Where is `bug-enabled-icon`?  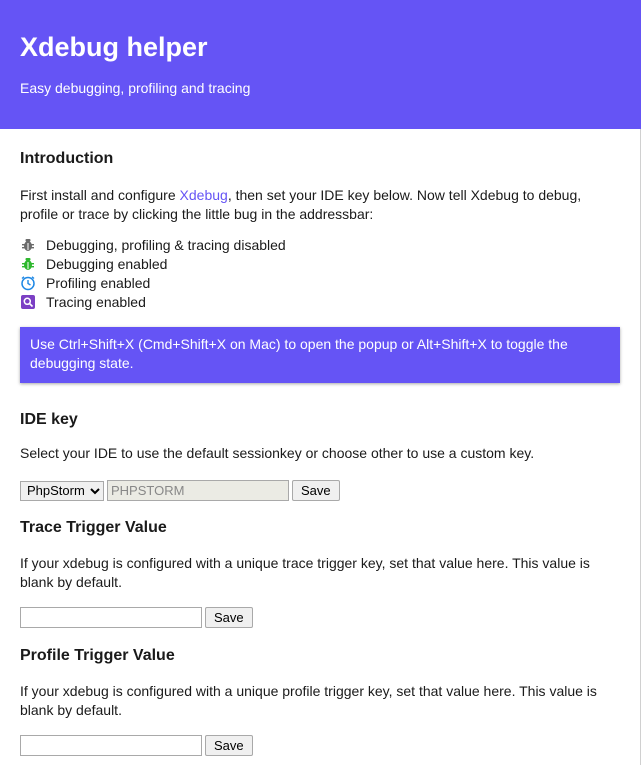
bug-enabled-icon is located at coordinates (28, 264).